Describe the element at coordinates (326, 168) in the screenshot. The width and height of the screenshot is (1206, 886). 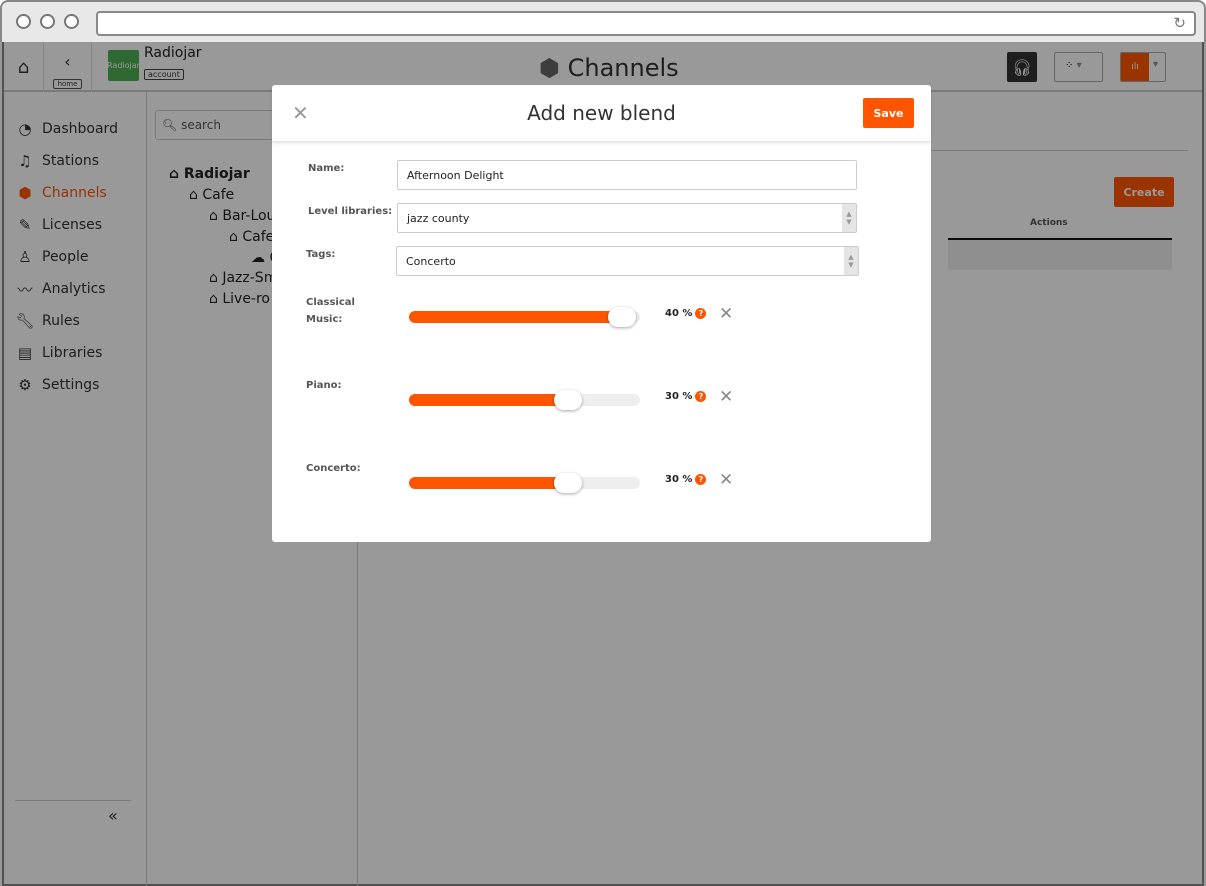
I see `name-label: Name:` at that location.